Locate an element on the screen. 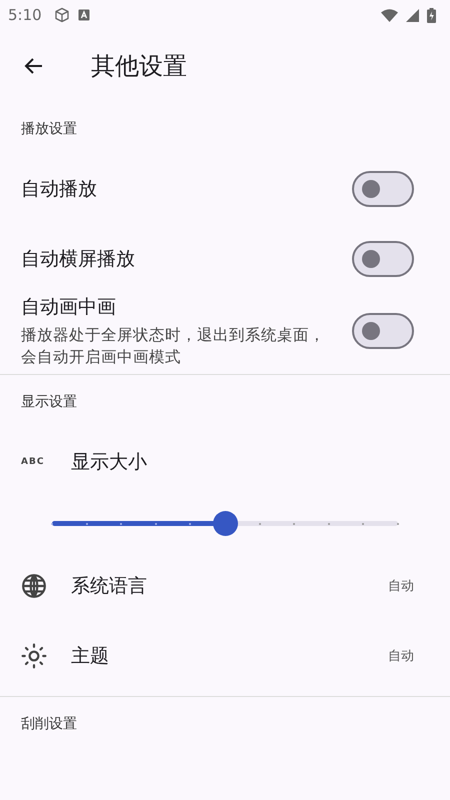 This screenshot has height=800, width=450. setting-label: 系统语言 is located at coordinates (109, 586).